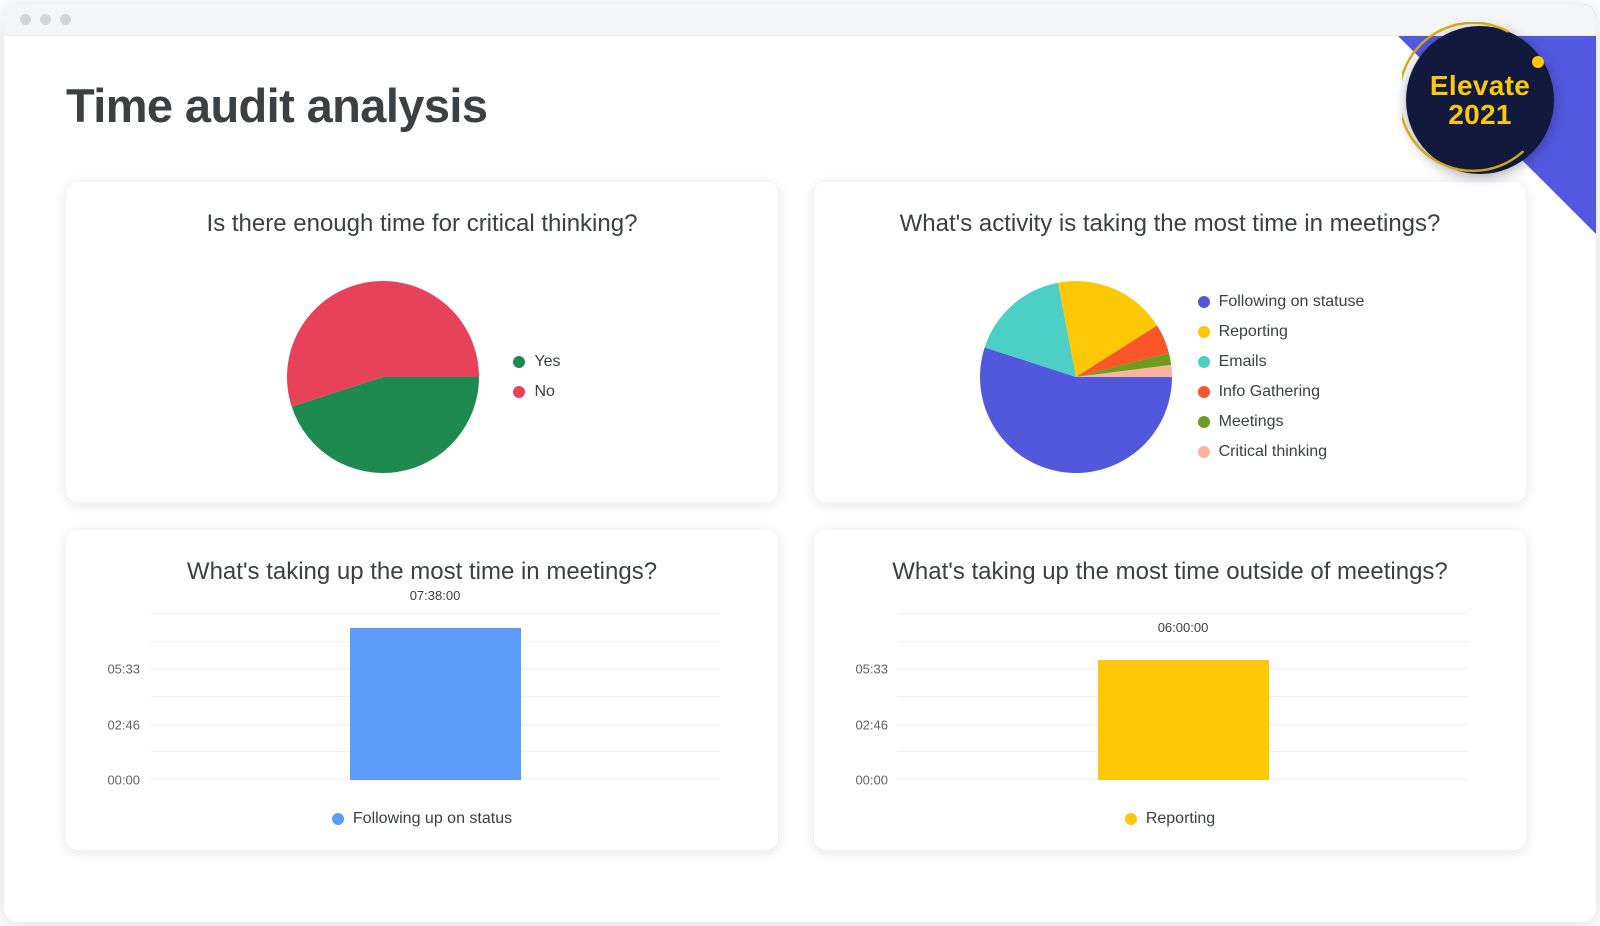 The image size is (1600, 926). What do you see at coordinates (544, 391) in the screenshot?
I see `legend-label: No` at bounding box center [544, 391].